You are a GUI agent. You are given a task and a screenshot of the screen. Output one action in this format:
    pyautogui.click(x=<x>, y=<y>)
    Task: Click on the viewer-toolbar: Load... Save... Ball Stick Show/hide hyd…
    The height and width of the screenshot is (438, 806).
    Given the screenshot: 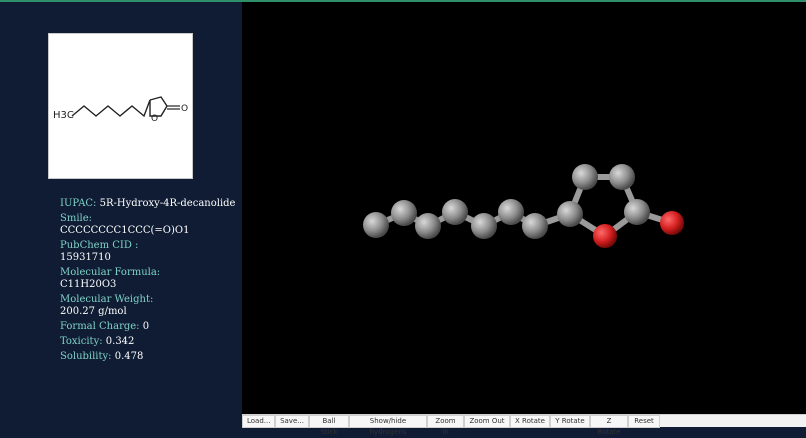 What is the action you would take?
    pyautogui.click(x=524, y=425)
    